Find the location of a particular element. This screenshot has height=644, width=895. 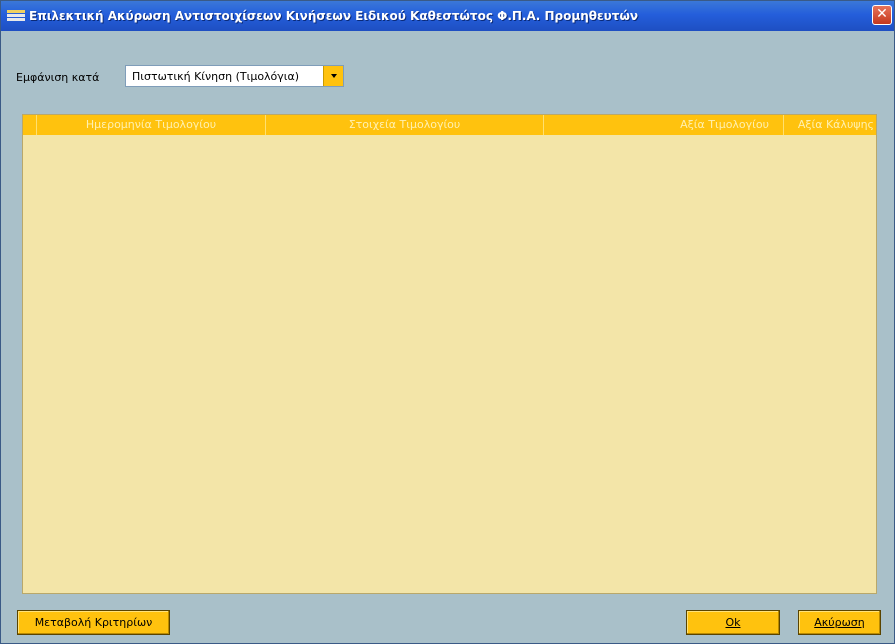

column-header-invoice-value: Αξία Τιμολογίου is located at coordinates (664, 125).